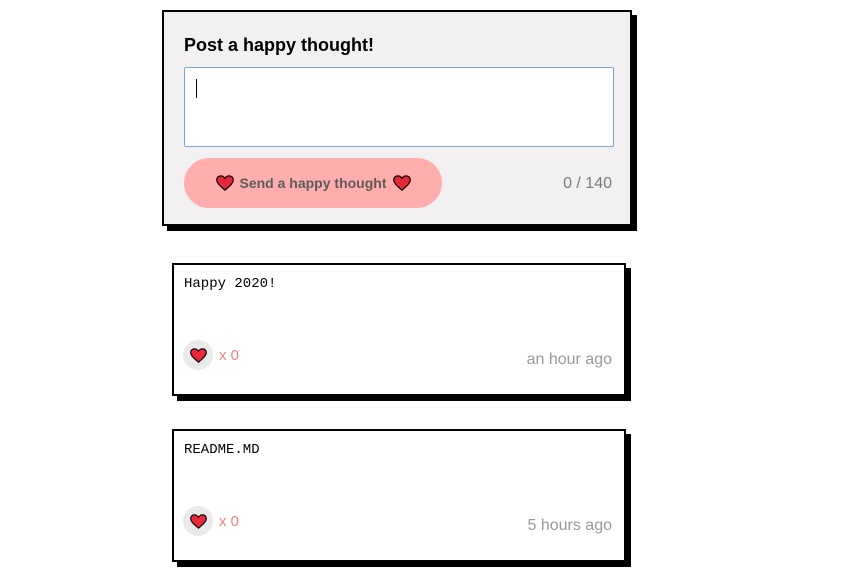  I want to click on posted-time: an hour ago, so click(569, 359).